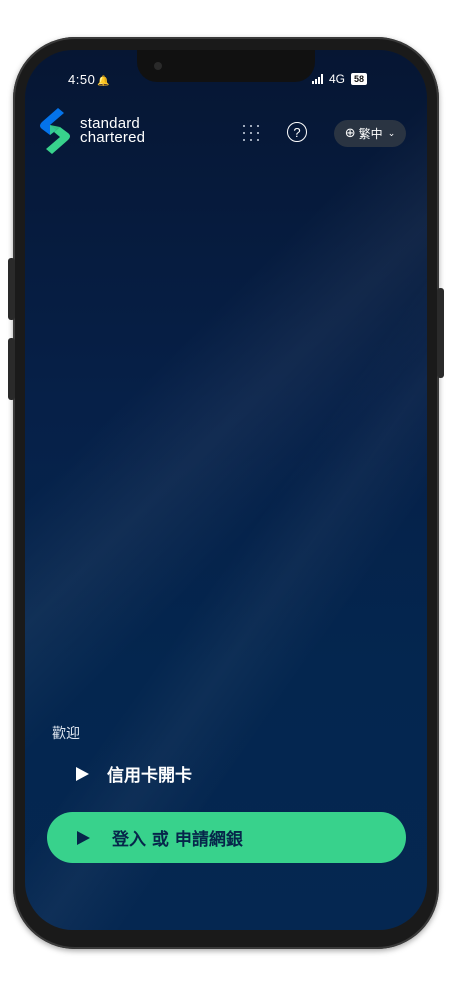 This screenshot has width=452, height=985. What do you see at coordinates (158, 66) in the screenshot?
I see `front-camera` at bounding box center [158, 66].